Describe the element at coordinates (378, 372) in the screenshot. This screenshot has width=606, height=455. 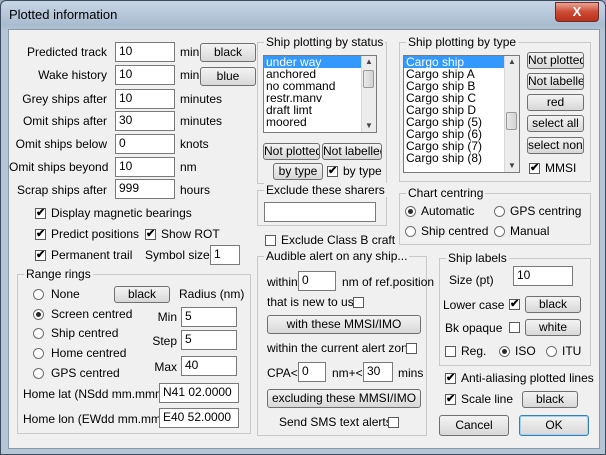
I see `mins-input: 30` at that location.